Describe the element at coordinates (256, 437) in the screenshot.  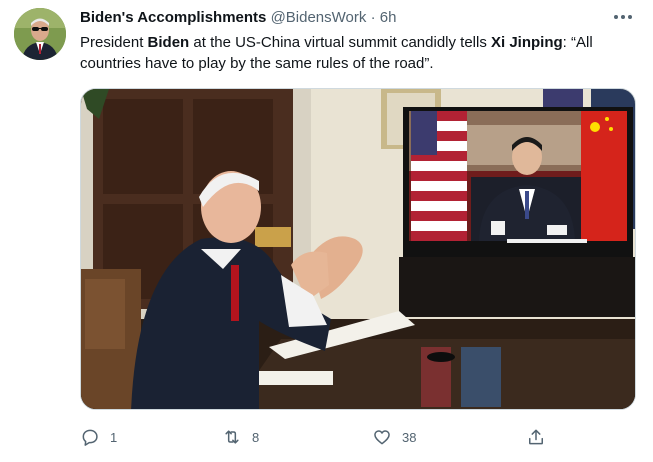
I see `retweet-count: 8` at that location.